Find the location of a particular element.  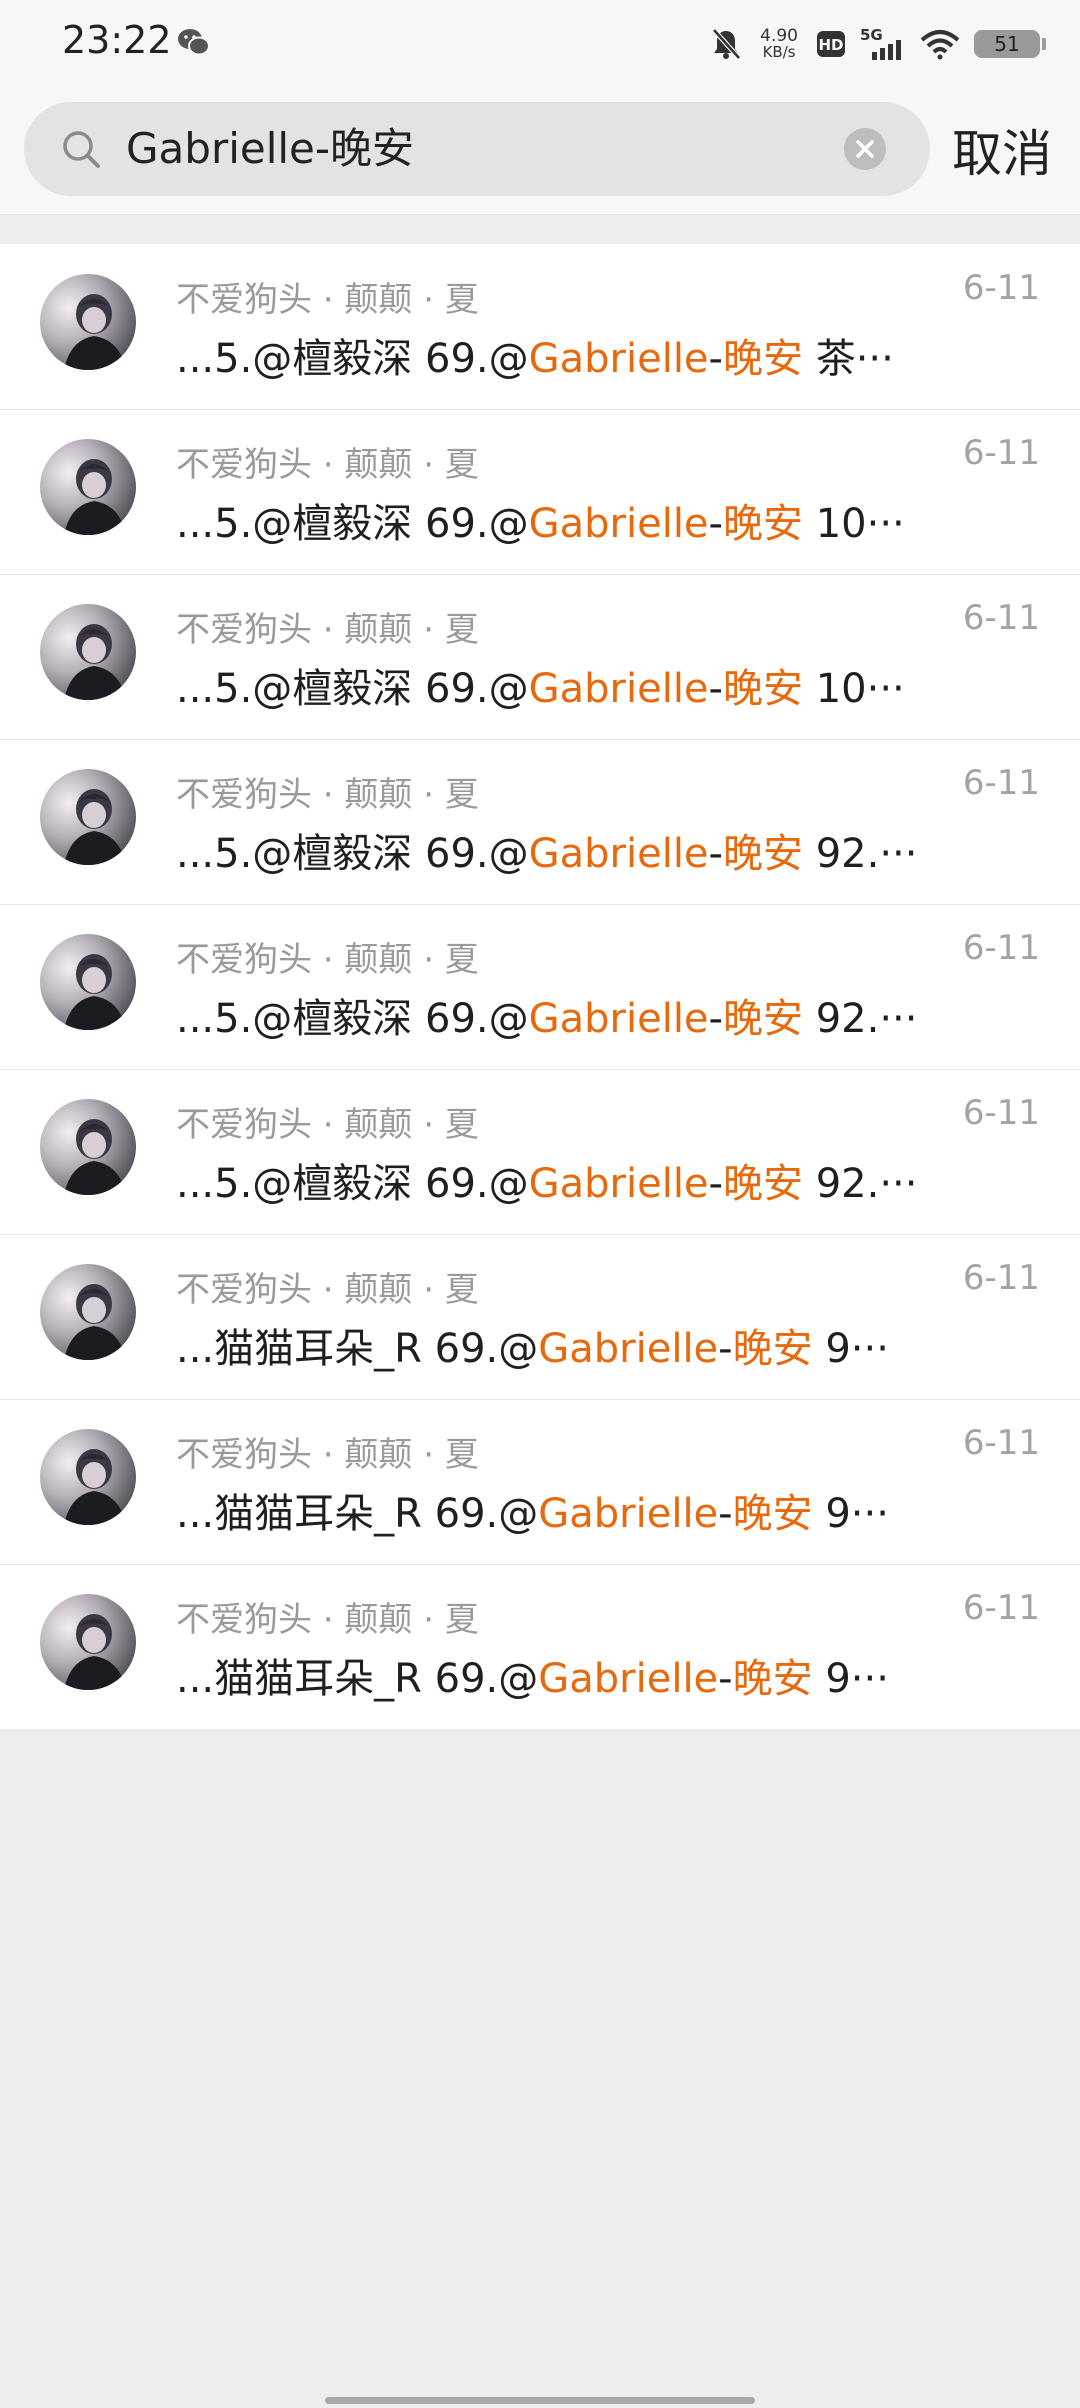

search-header: 取消 is located at coordinates (540, 151).